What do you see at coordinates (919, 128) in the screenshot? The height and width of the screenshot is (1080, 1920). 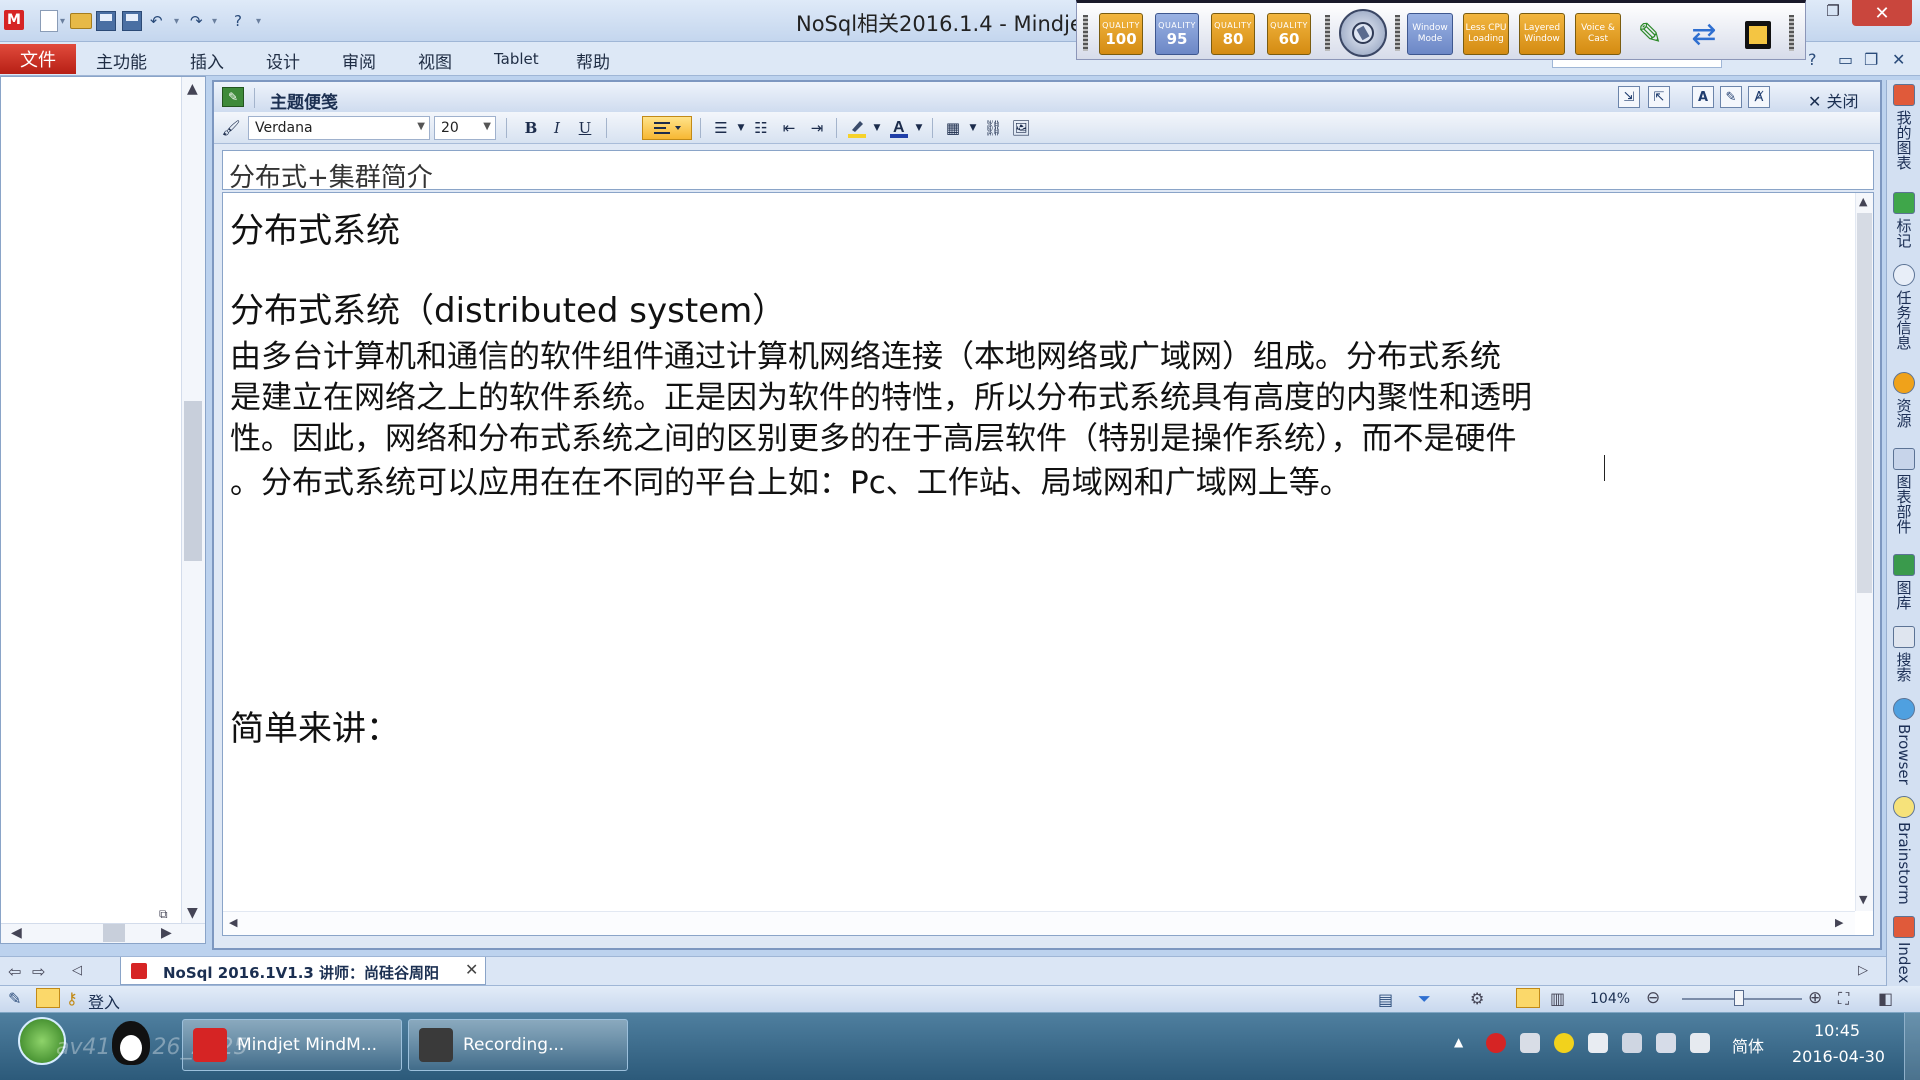 I see `font-color-dropdown-icon: ▼` at bounding box center [919, 128].